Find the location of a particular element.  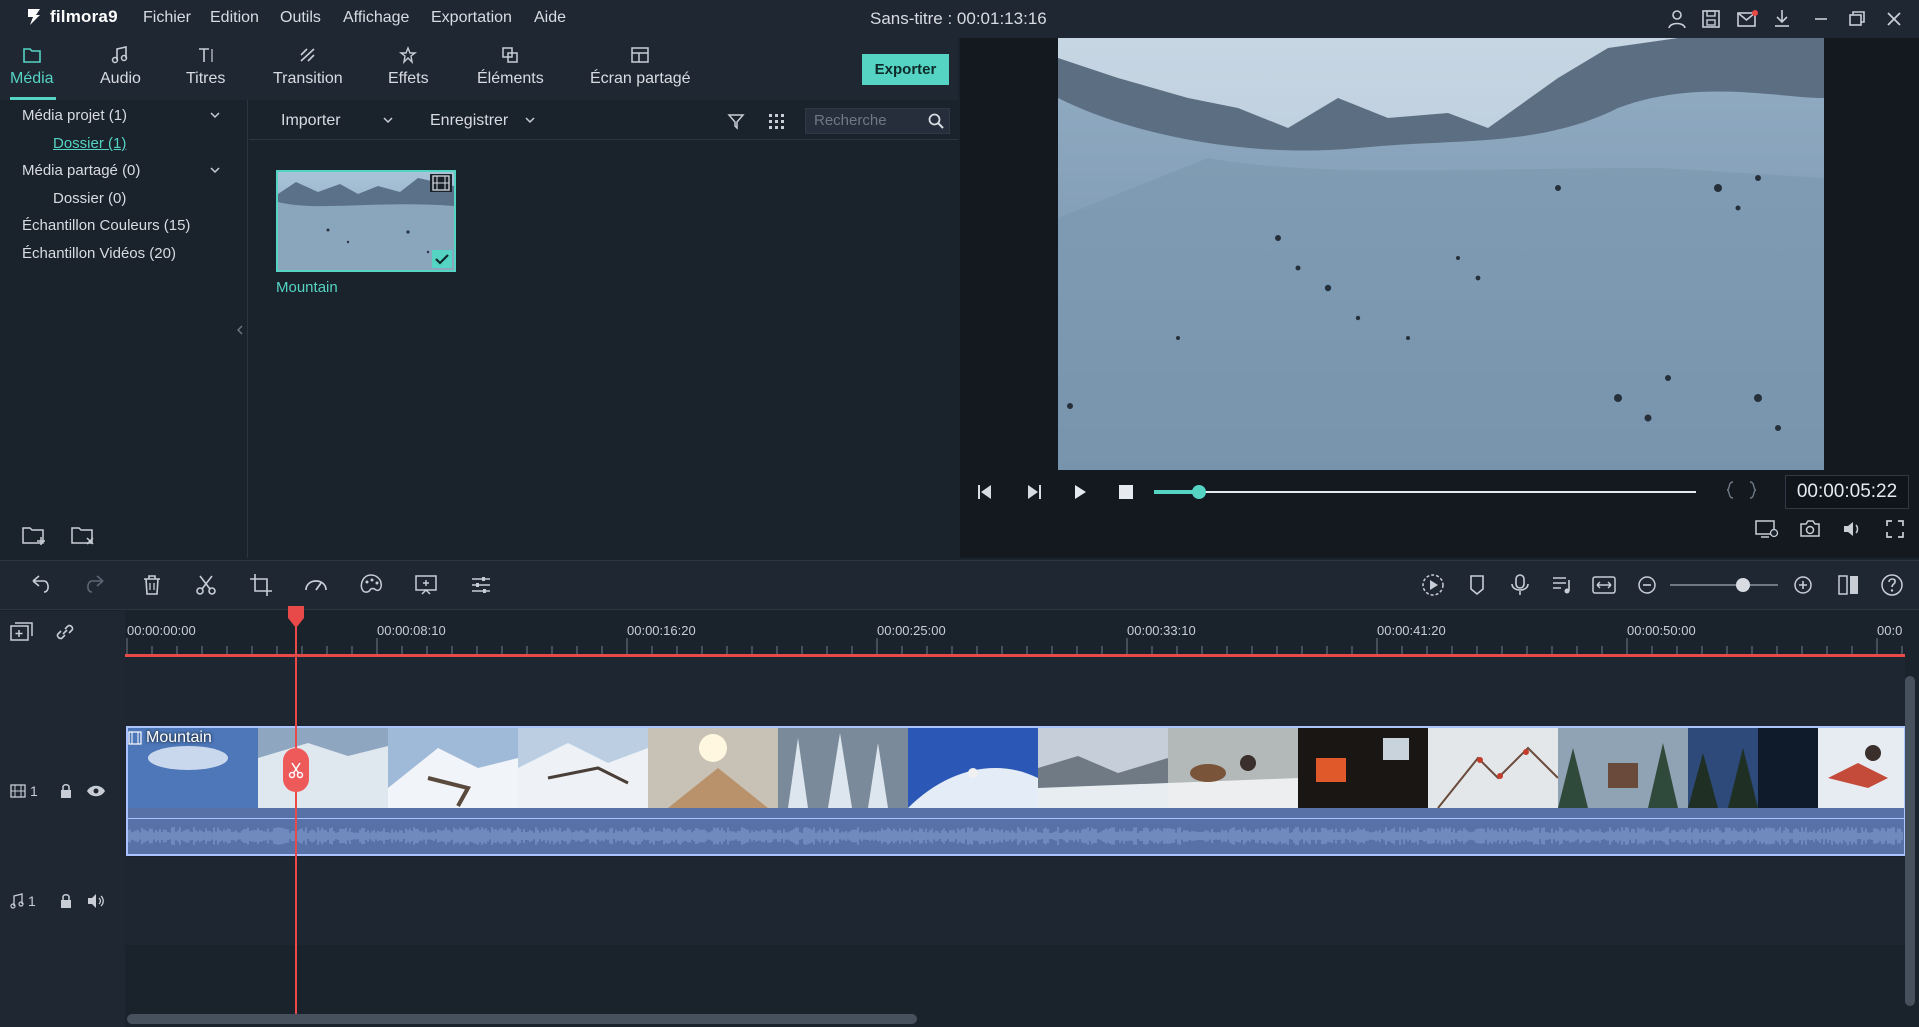

menu-exportation: Exportation is located at coordinates (471, 18).